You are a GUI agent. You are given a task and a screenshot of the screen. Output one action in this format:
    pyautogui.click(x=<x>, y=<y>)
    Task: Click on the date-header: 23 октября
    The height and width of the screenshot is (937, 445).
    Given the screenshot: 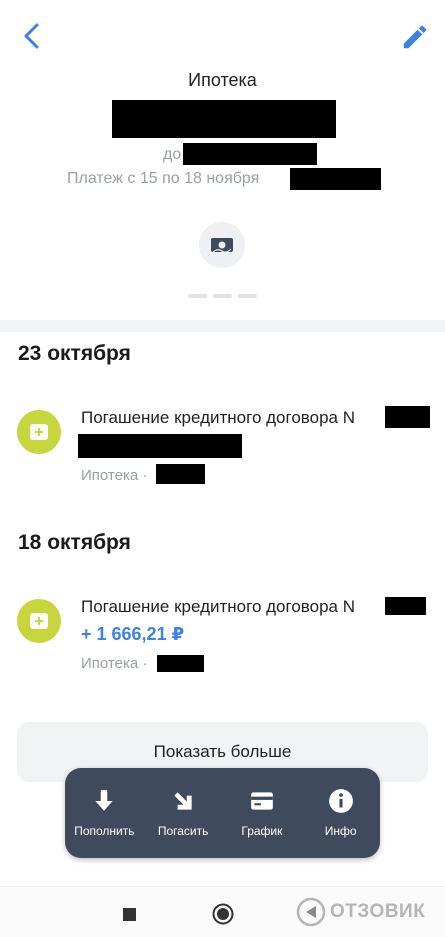 What is the action you would take?
    pyautogui.click(x=74, y=353)
    